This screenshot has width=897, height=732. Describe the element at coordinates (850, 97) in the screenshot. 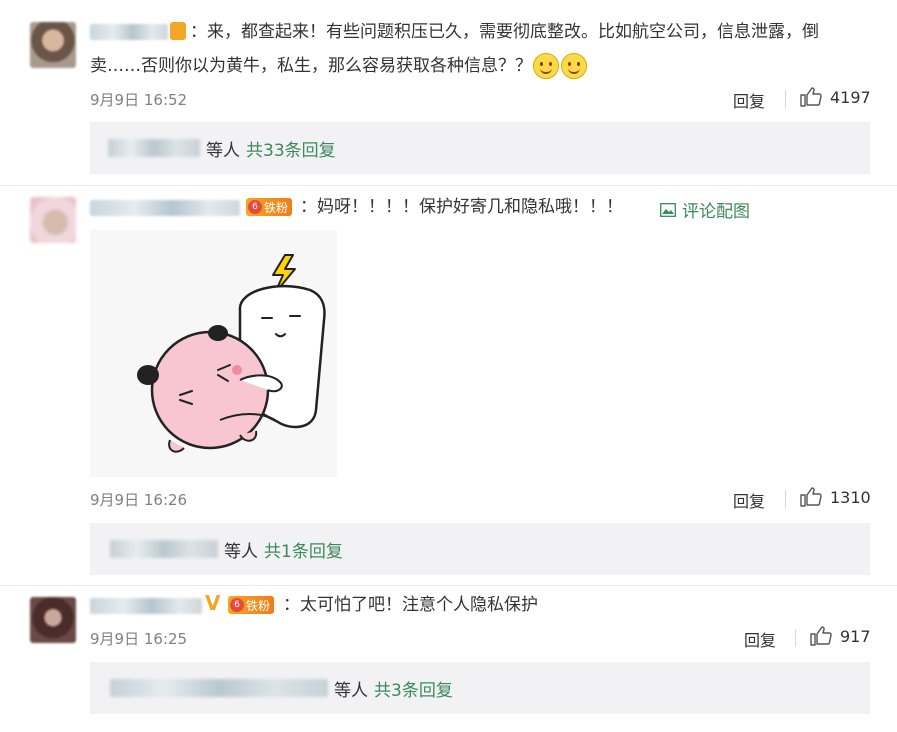

I see `like-count: 4197` at that location.